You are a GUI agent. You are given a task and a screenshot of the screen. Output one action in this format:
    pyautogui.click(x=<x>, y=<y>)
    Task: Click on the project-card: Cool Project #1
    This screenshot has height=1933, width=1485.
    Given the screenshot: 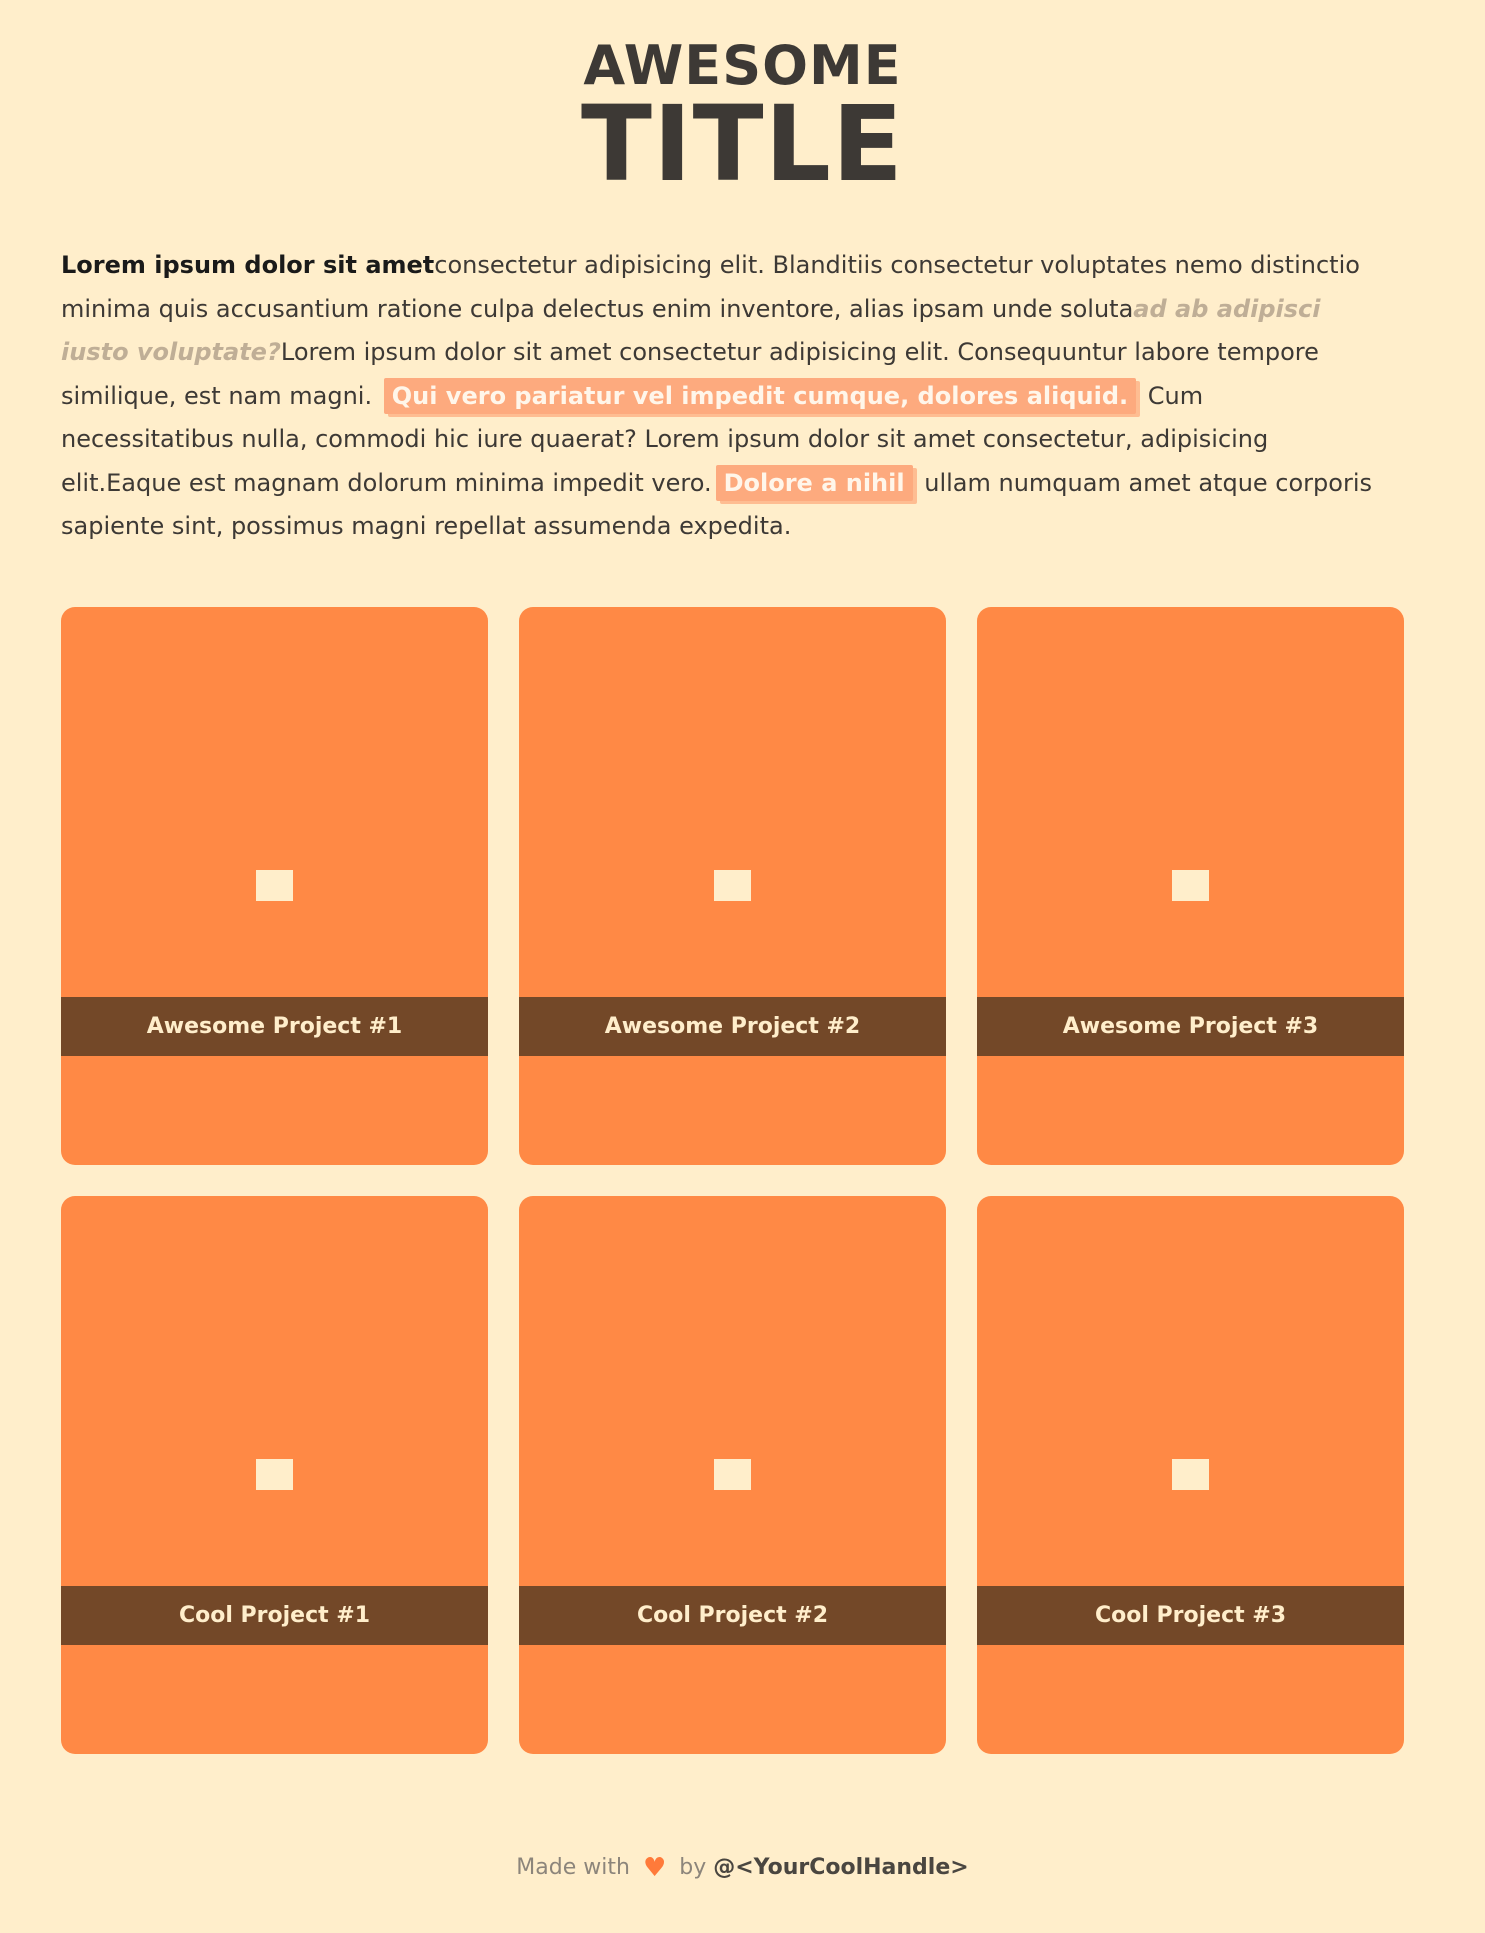 What is the action you would take?
    pyautogui.click(x=274, y=1475)
    